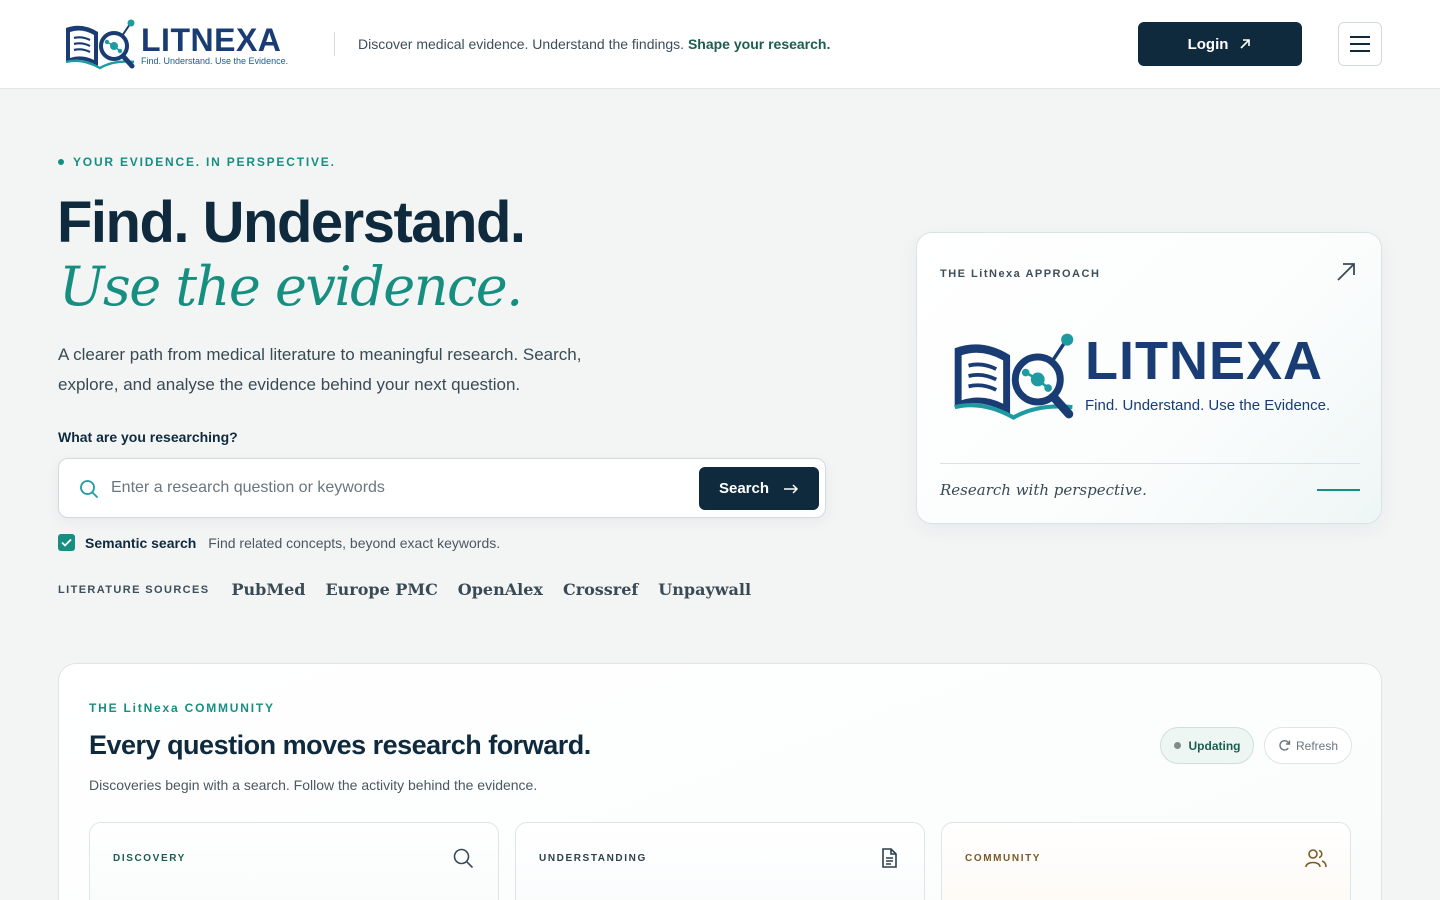  I want to click on approach-accent-line, so click(1338, 490).